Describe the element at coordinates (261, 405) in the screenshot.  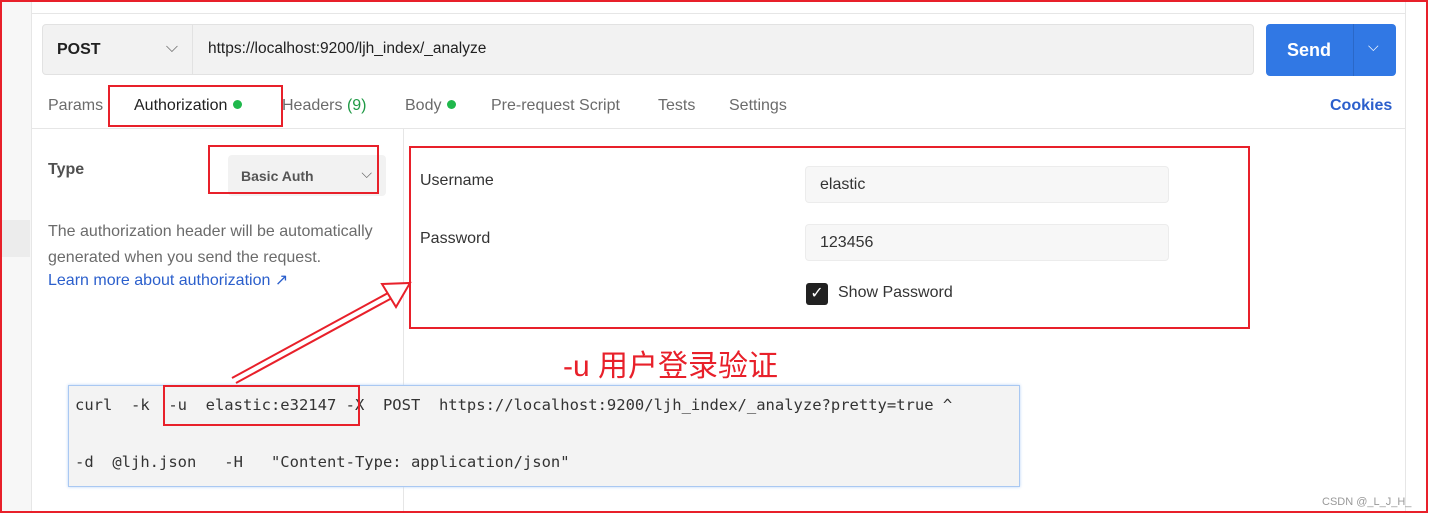
I see `highlight-u-flag` at that location.